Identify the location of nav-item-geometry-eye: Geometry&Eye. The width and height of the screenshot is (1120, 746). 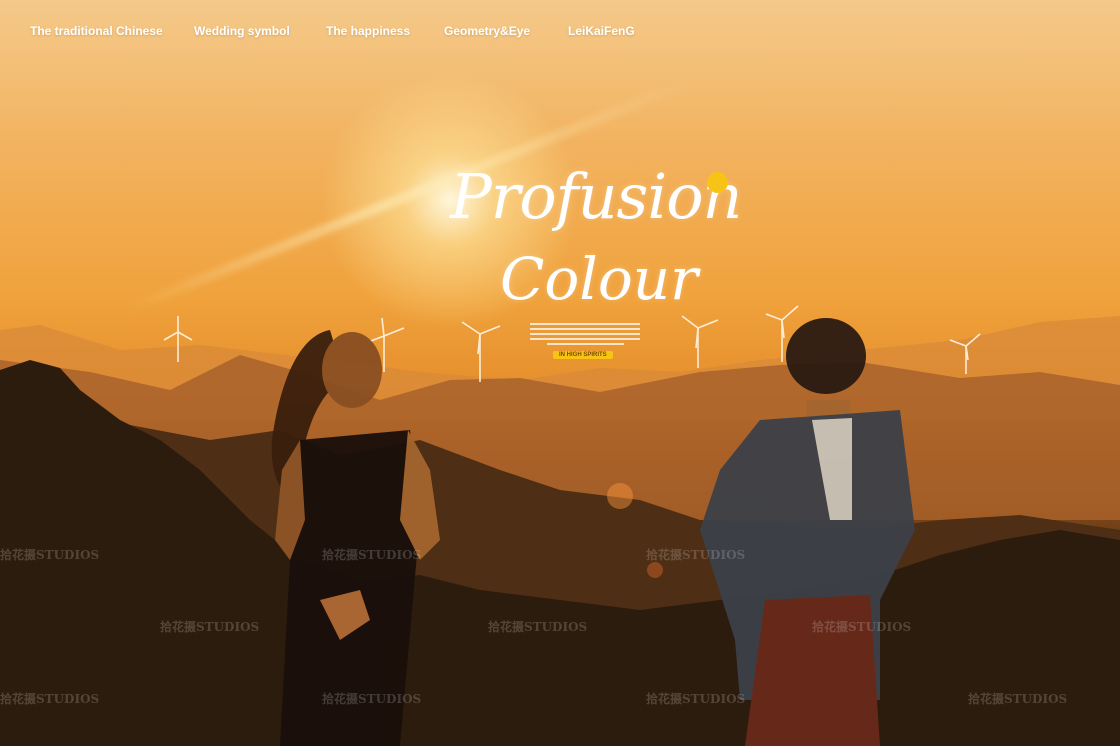
(487, 31).